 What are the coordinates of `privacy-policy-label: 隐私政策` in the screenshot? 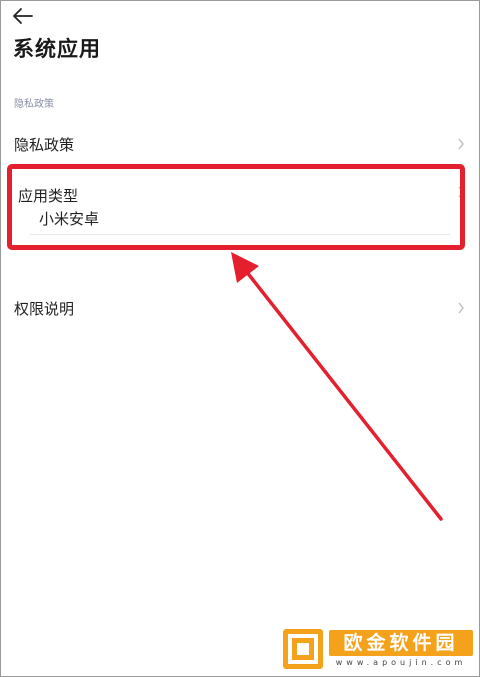 It's located at (44, 145).